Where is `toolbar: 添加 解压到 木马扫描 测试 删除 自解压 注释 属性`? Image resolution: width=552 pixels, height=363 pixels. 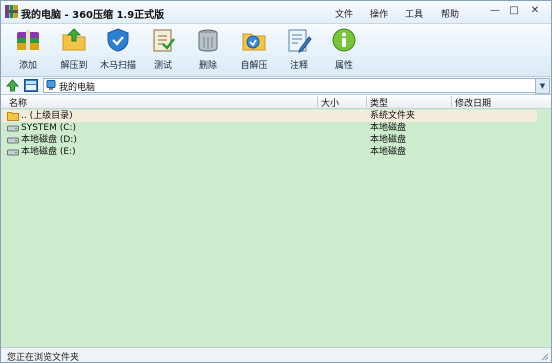 toolbar: 添加 解压到 木马扫描 测试 删除 自解压 注释 属性 is located at coordinates (276, 50).